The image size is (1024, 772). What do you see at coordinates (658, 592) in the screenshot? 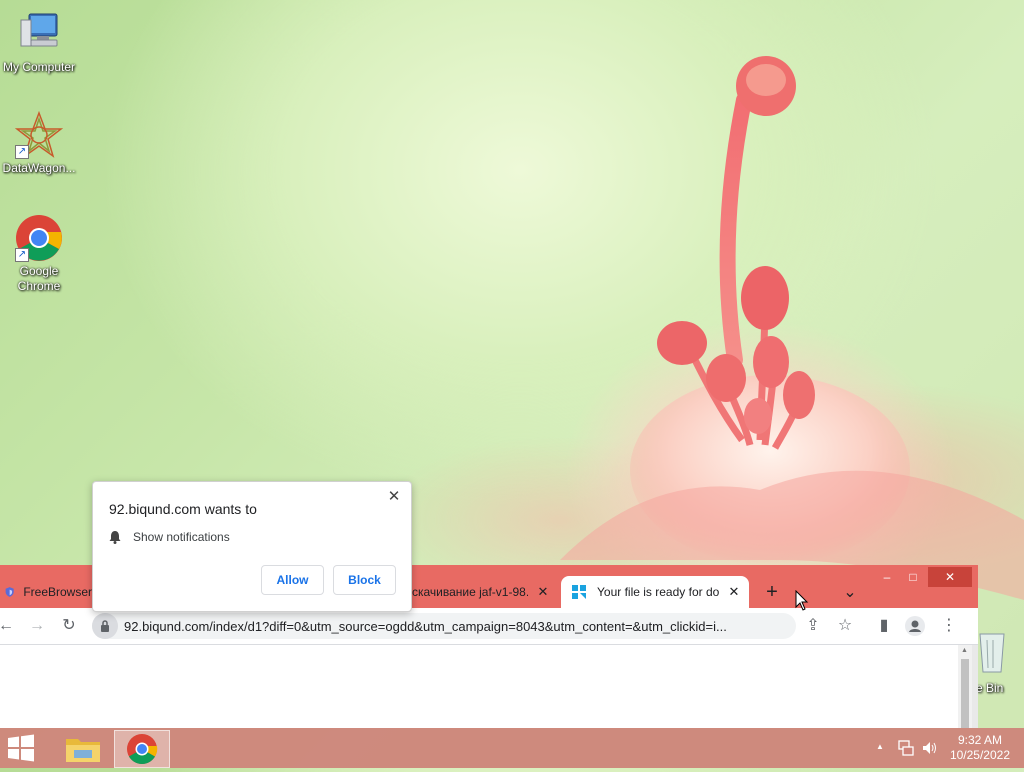
I see `tab-title: Your file is ready for do` at bounding box center [658, 592].